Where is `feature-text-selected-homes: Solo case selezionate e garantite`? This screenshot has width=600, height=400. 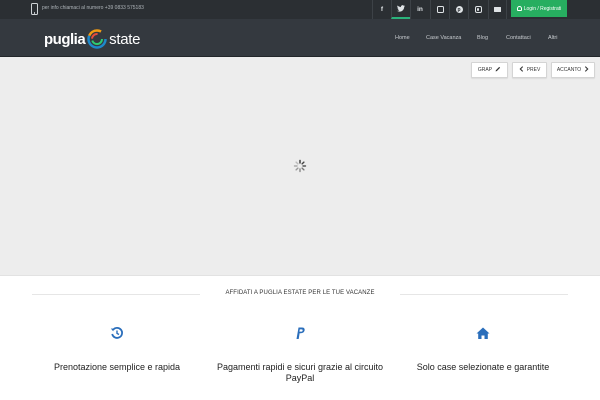 feature-text-selected-homes: Solo case selezionate e garantite is located at coordinates (483, 367).